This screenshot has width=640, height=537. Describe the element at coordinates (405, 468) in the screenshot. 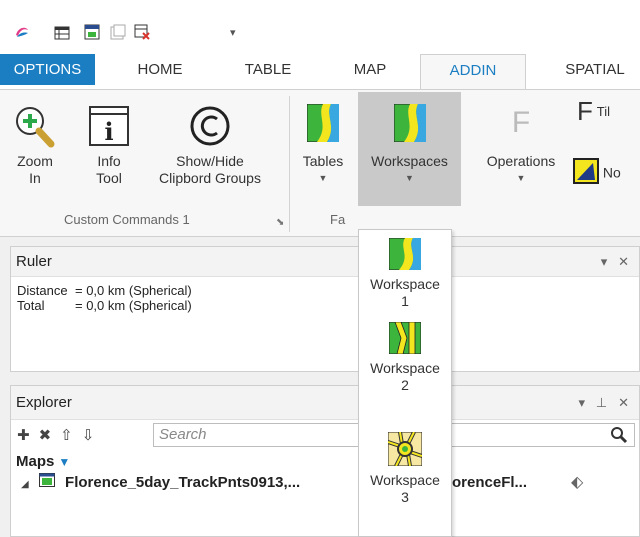

I see `menu-item-workspace-3: Workspace 3` at that location.